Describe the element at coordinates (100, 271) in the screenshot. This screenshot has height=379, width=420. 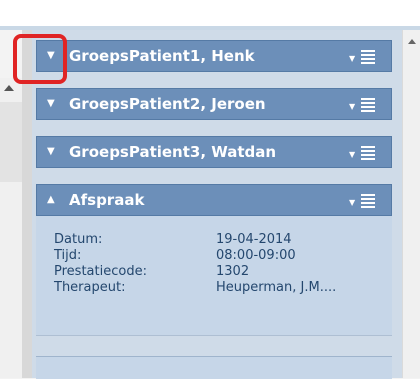
I see `detail-label: Prestatiecode:` at that location.